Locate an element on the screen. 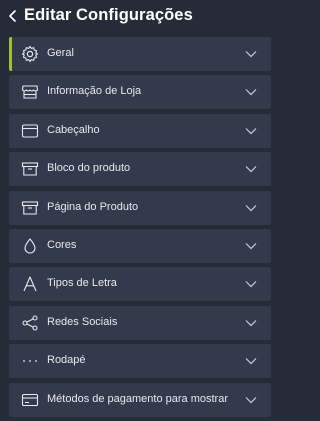 The height and width of the screenshot is (421, 320). product-page-icon is located at coordinates (30, 208).